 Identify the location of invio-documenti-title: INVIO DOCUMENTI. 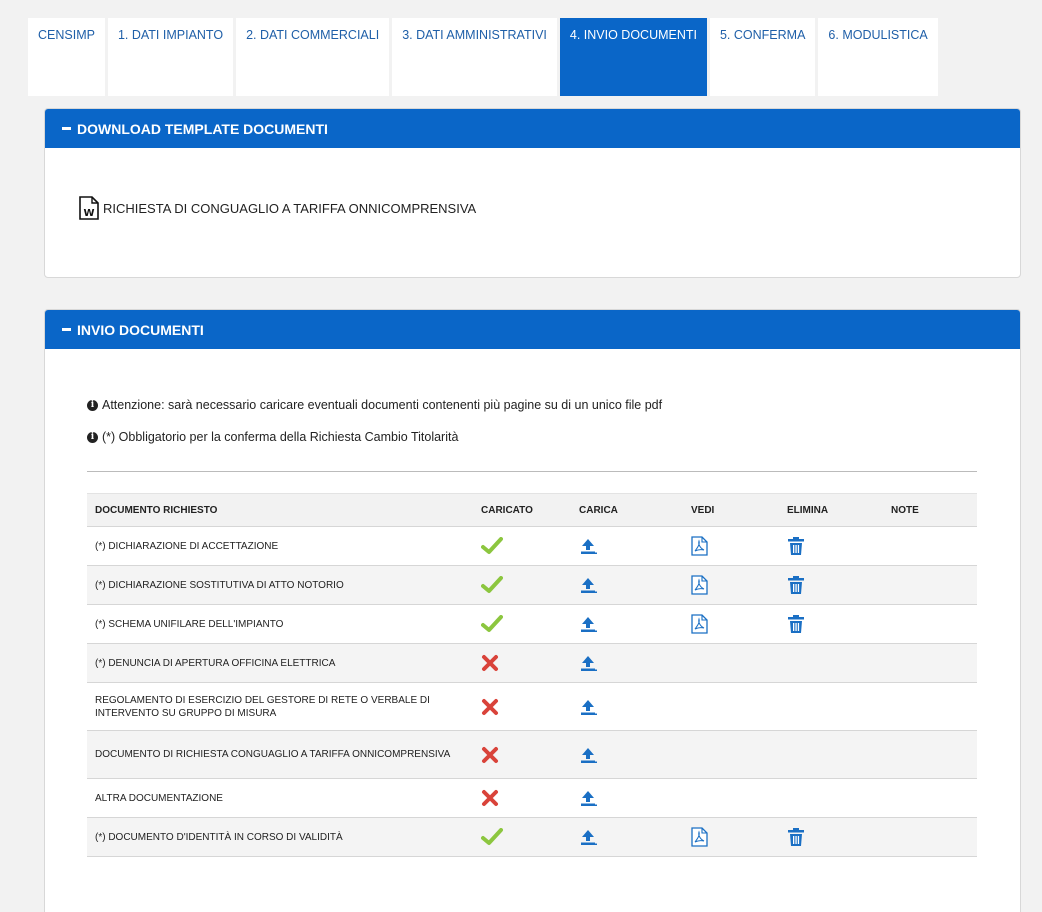
(140, 329).